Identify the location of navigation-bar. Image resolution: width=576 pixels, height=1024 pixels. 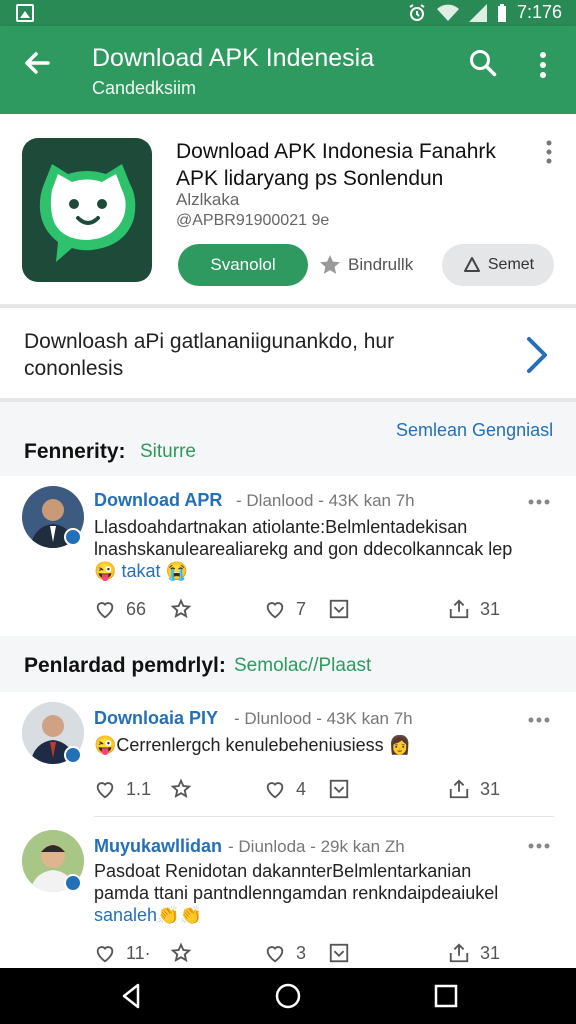
(288, 996).